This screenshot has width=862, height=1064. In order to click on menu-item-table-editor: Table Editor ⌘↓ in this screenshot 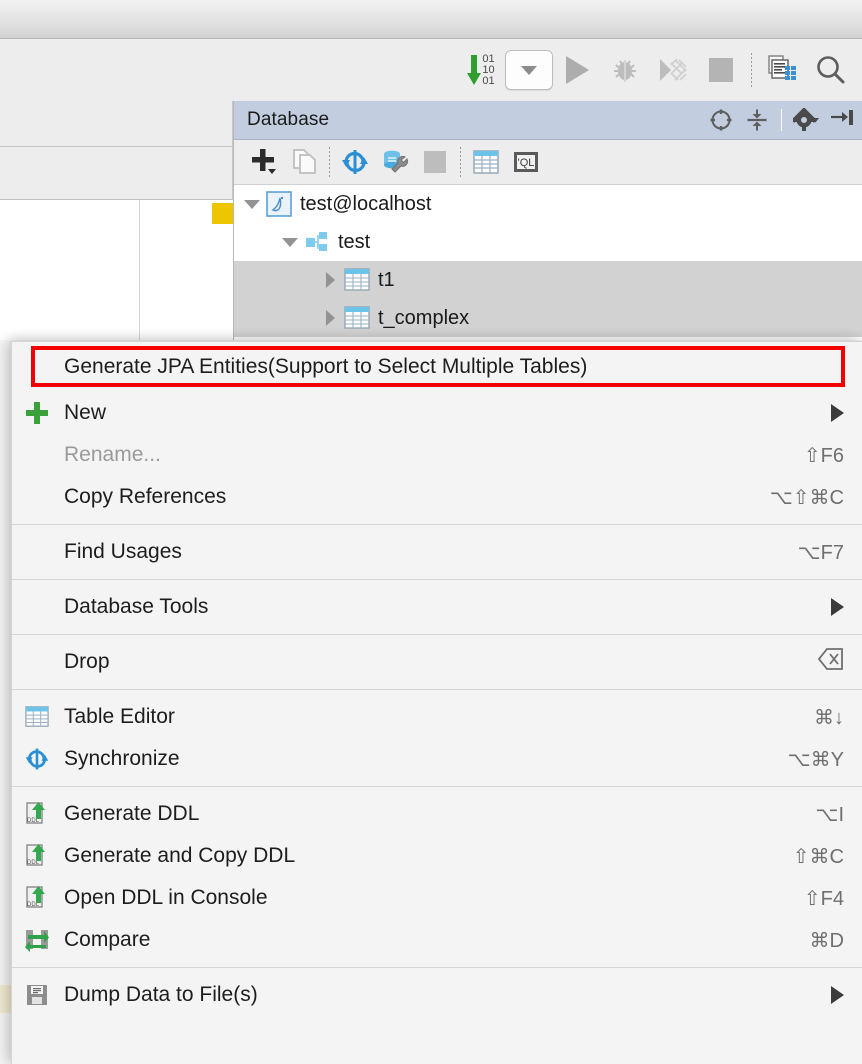, I will do `click(437, 717)`.